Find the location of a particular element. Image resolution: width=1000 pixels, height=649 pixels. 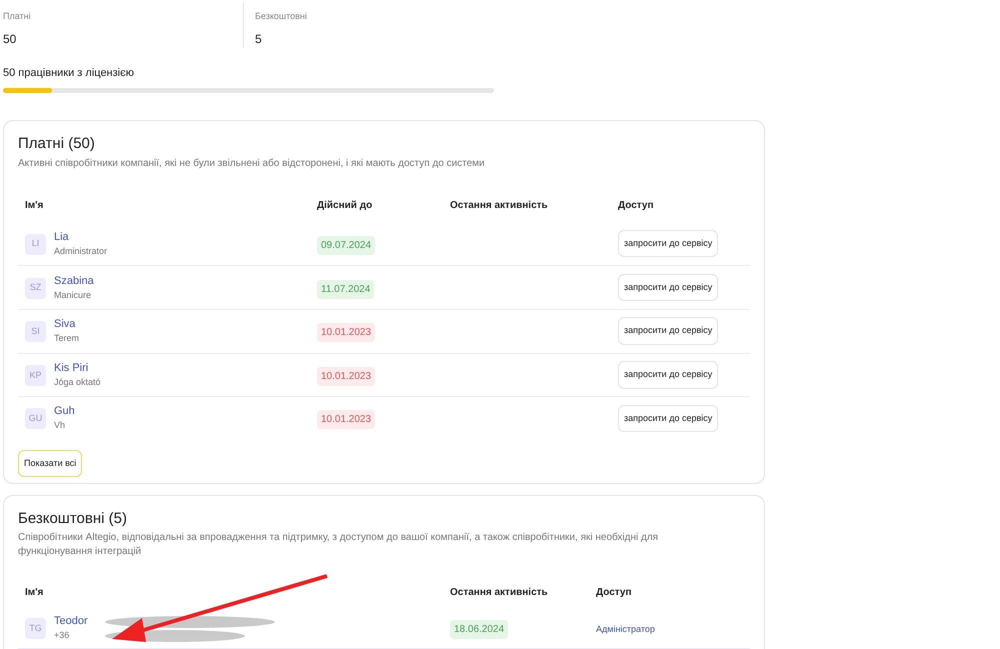

employee-role: Manicure is located at coordinates (73, 295).